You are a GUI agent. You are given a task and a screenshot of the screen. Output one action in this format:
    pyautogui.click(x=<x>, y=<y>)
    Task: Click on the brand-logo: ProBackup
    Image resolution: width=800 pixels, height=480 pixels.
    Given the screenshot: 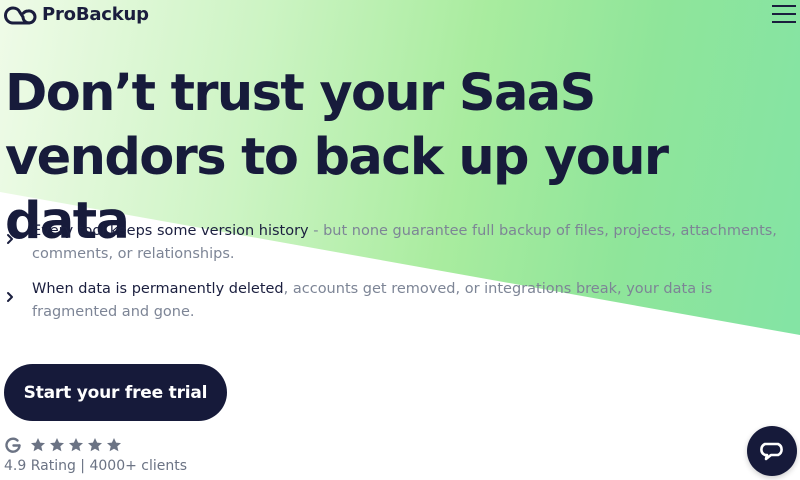 What is the action you would take?
    pyautogui.click(x=76, y=14)
    